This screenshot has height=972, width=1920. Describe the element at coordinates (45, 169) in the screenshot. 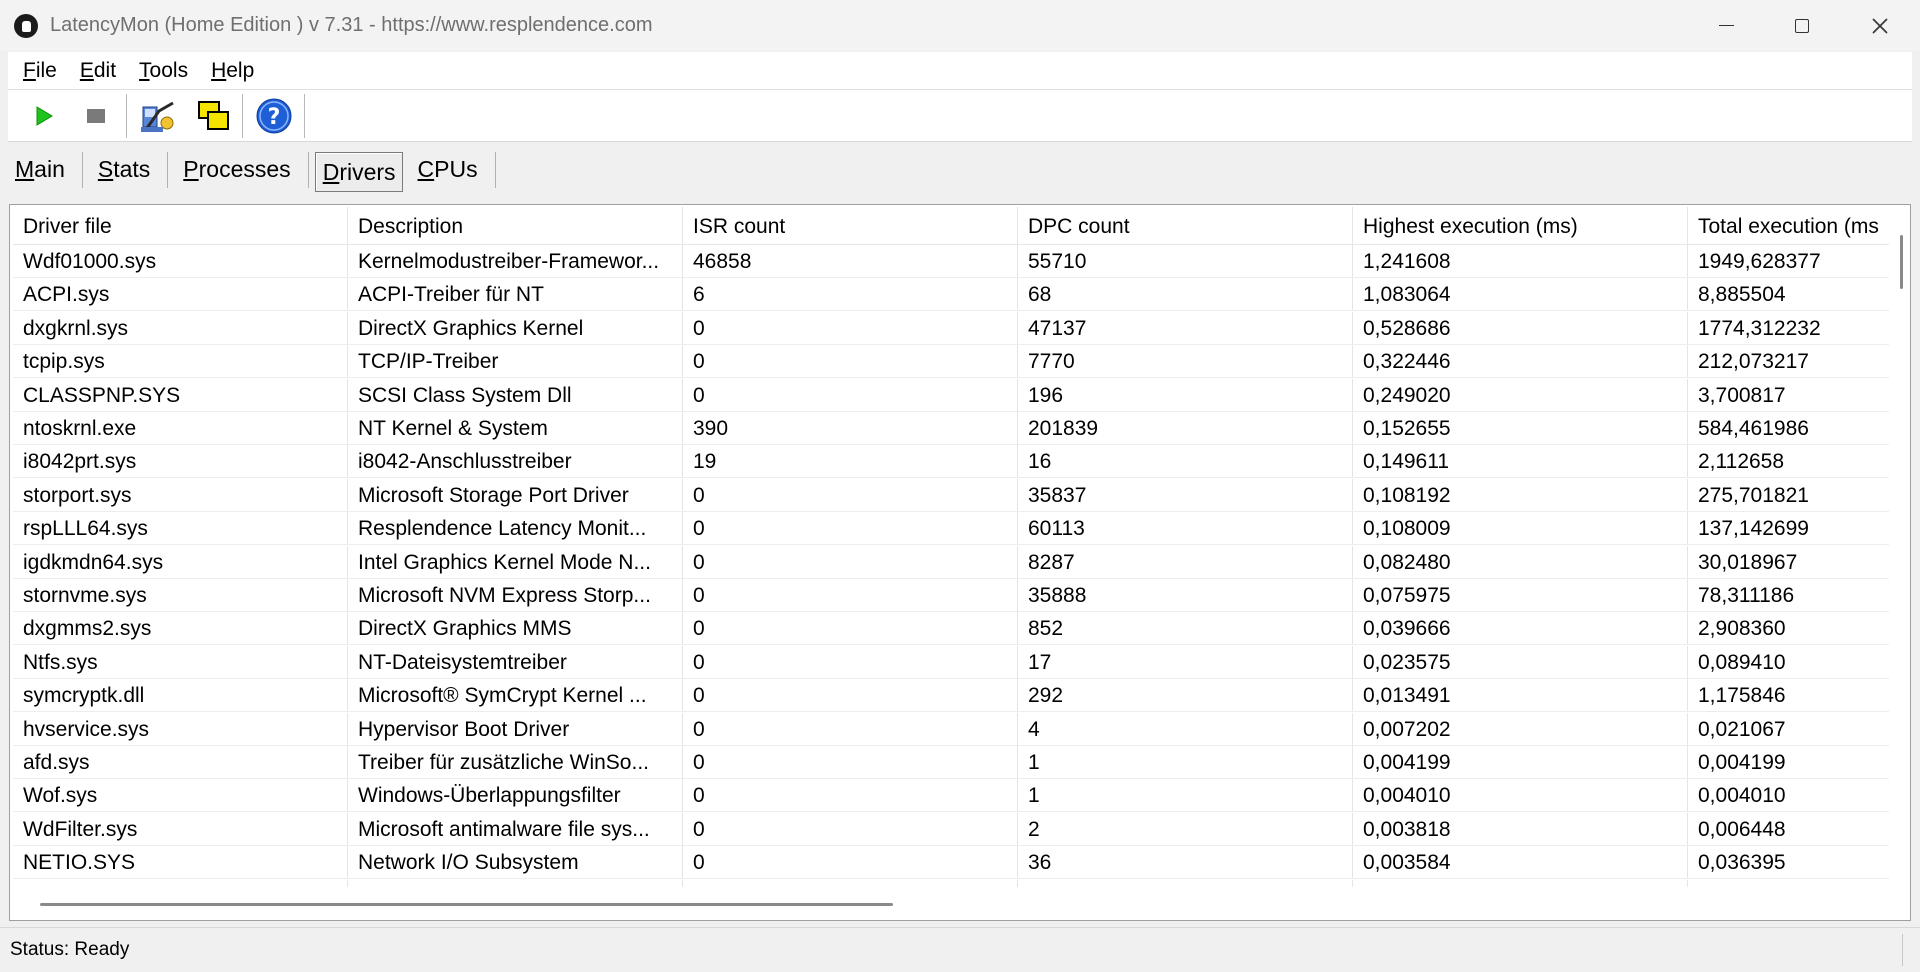

I see `tab-main: Main` at that location.